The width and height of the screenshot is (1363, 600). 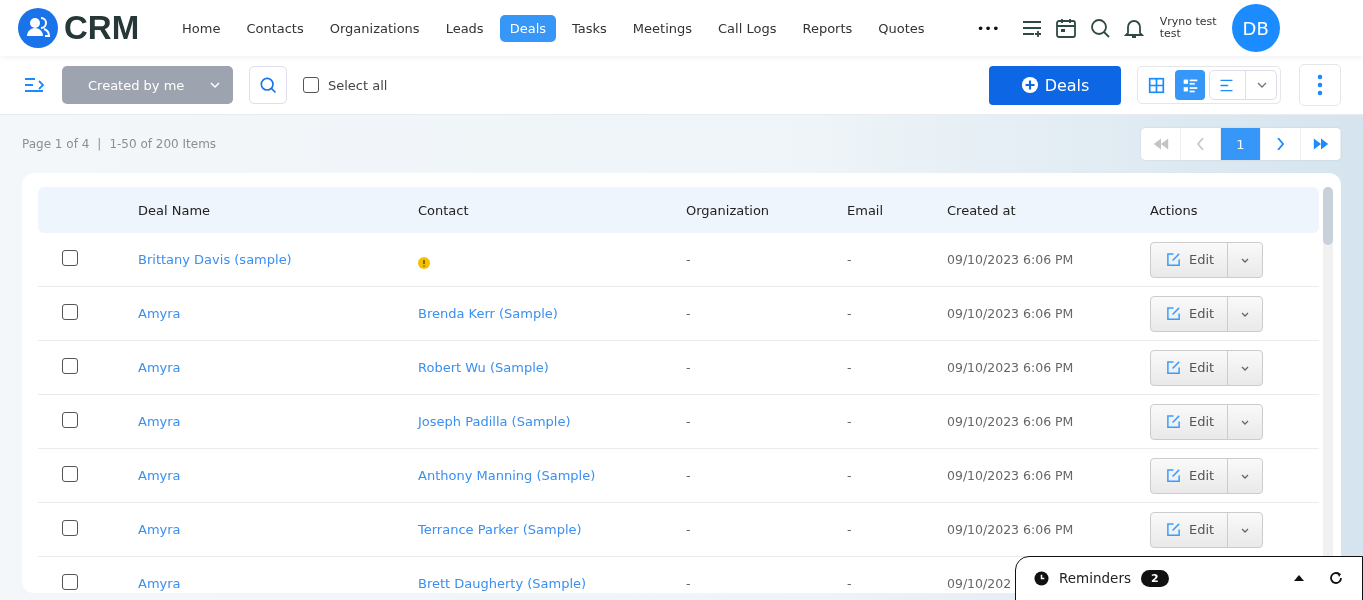 What do you see at coordinates (866, 210) in the screenshot?
I see `column-header: Email` at bounding box center [866, 210].